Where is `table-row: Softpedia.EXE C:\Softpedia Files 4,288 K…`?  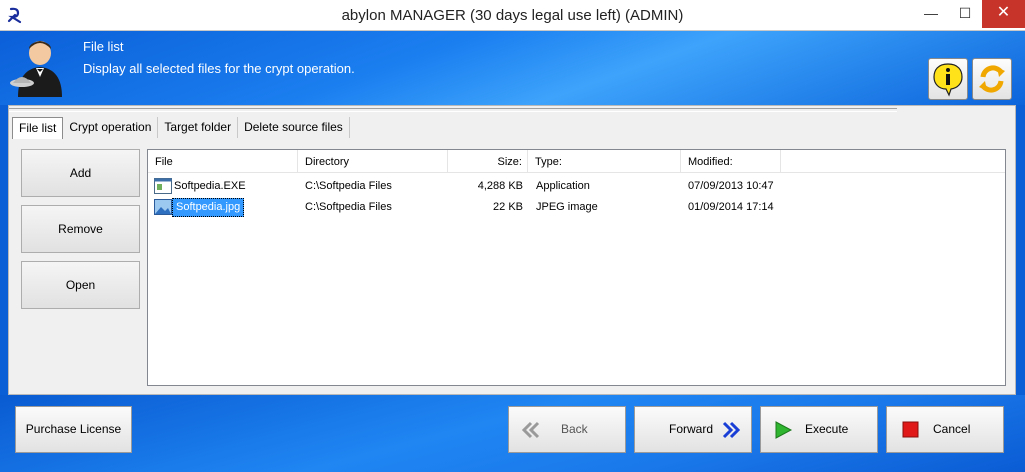
table-row: Softpedia.EXE C:\Softpedia Files 4,288 K… is located at coordinates (576, 186).